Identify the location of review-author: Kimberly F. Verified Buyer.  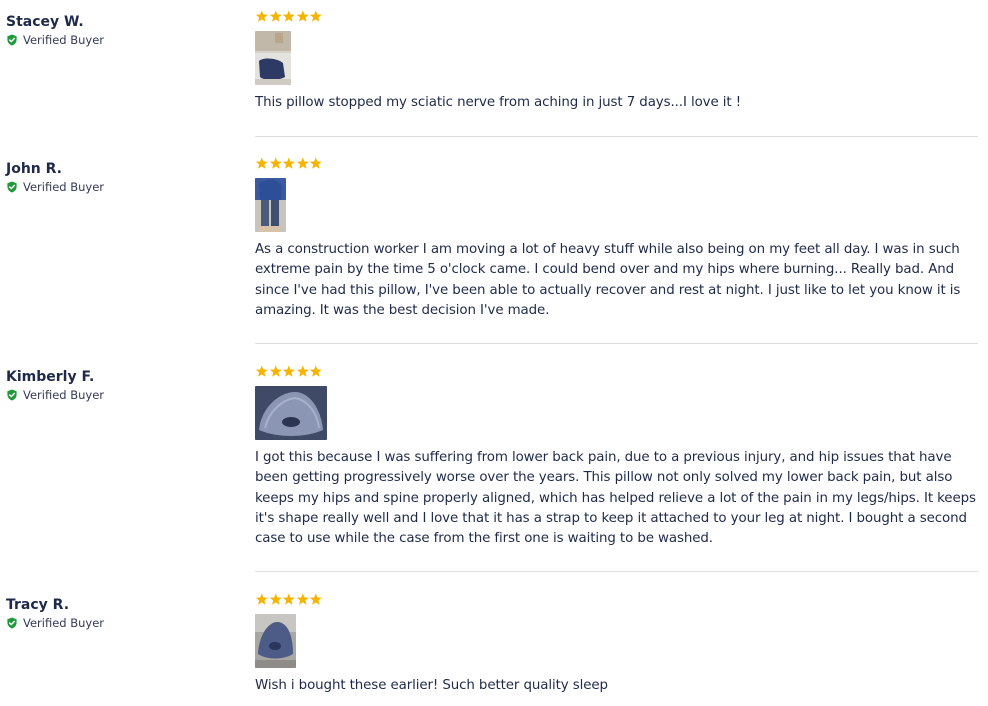
(55, 385).